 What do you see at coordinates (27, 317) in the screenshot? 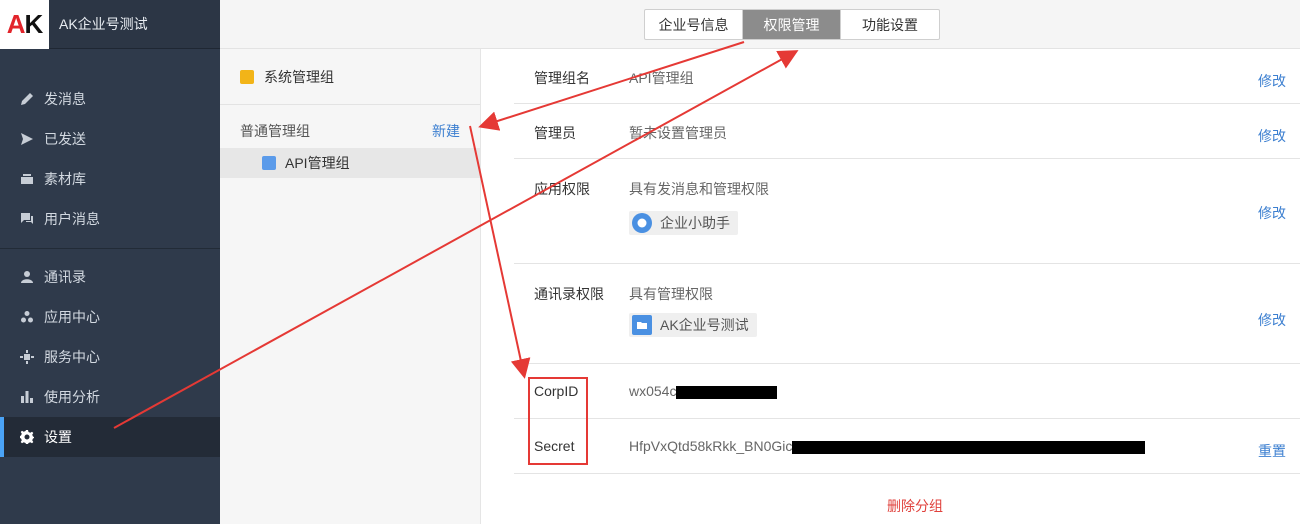
I see `apps-icon` at bounding box center [27, 317].